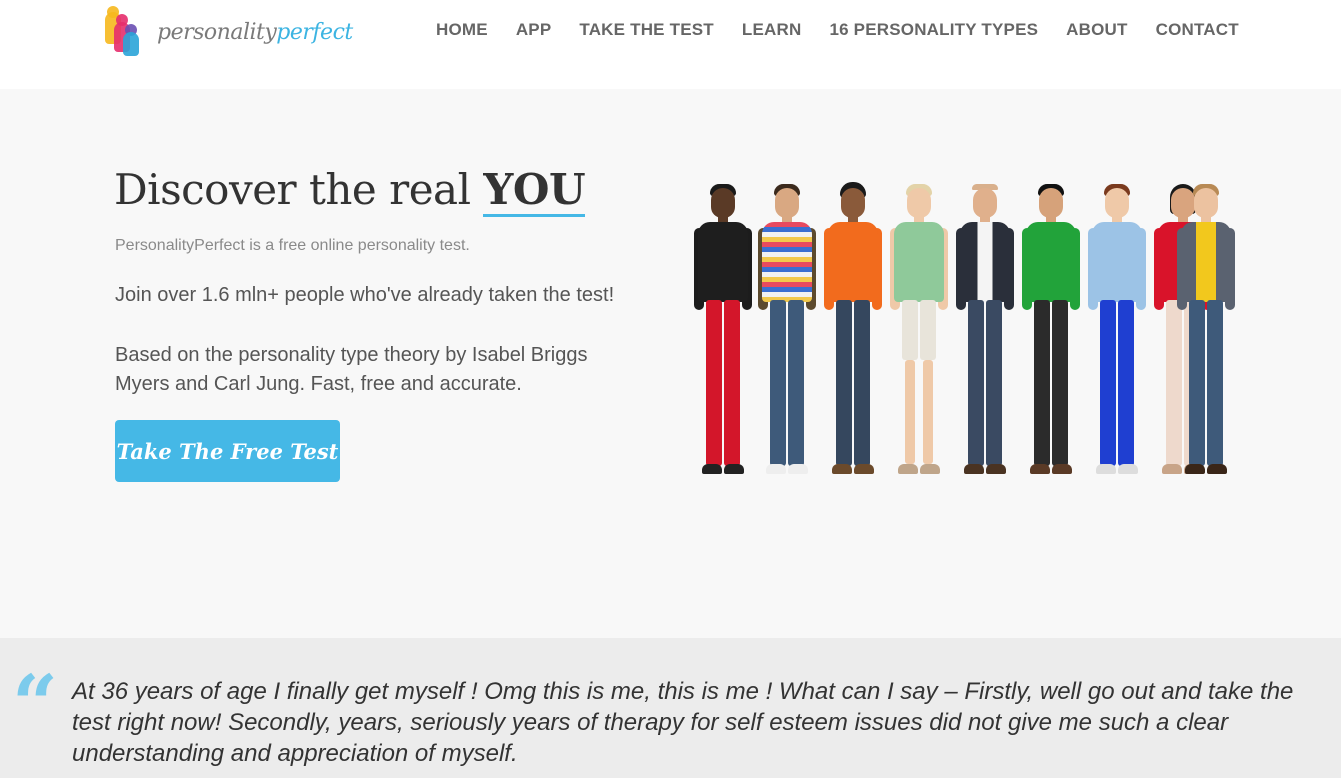 Image resolution: width=1341 pixels, height=778 pixels. I want to click on logo-wordmark: personalityperfect, so click(255, 32).